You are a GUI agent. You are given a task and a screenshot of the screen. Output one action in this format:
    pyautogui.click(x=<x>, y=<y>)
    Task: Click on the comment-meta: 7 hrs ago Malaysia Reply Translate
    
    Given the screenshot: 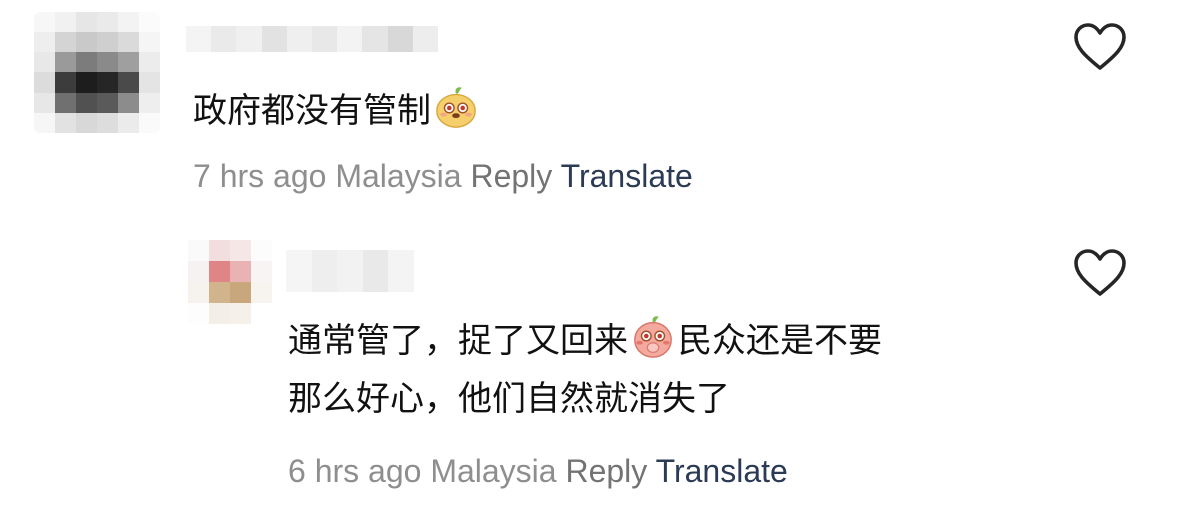 What is the action you would take?
    pyautogui.click(x=443, y=176)
    